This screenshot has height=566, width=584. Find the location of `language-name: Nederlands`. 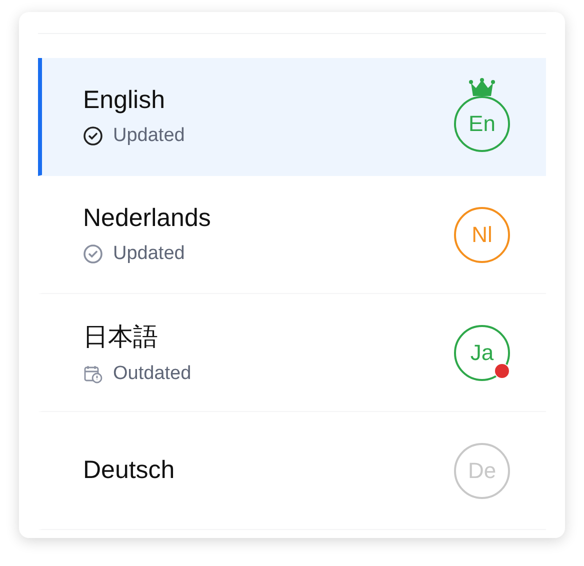

language-name: Nederlands is located at coordinates (147, 218).